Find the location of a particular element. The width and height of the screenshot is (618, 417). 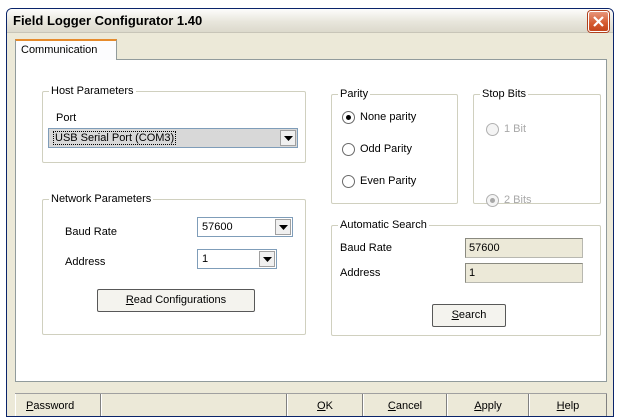

radio-none-parity-label: None parity is located at coordinates (388, 117).